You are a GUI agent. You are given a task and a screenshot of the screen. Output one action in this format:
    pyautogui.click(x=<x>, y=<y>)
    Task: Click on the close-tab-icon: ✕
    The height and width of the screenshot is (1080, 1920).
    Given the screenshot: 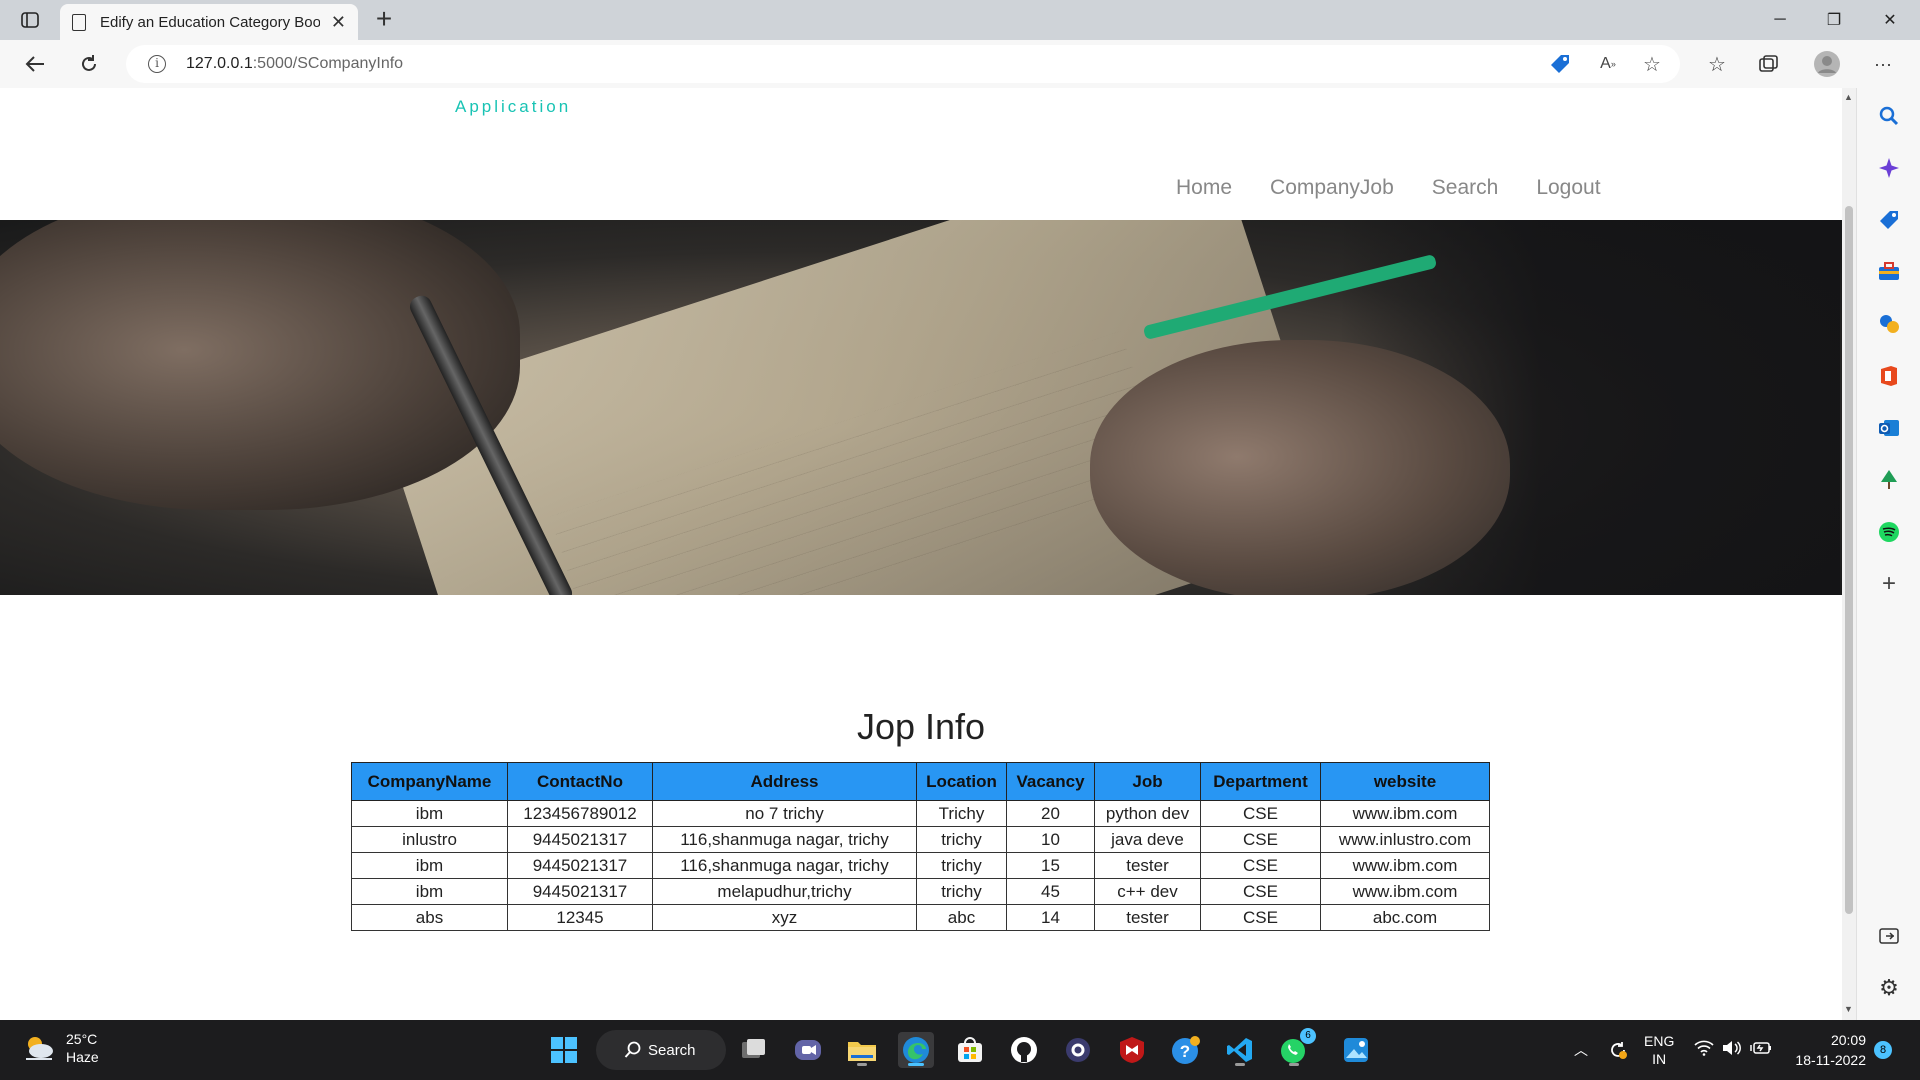 What is the action you would take?
    pyautogui.click(x=338, y=22)
    